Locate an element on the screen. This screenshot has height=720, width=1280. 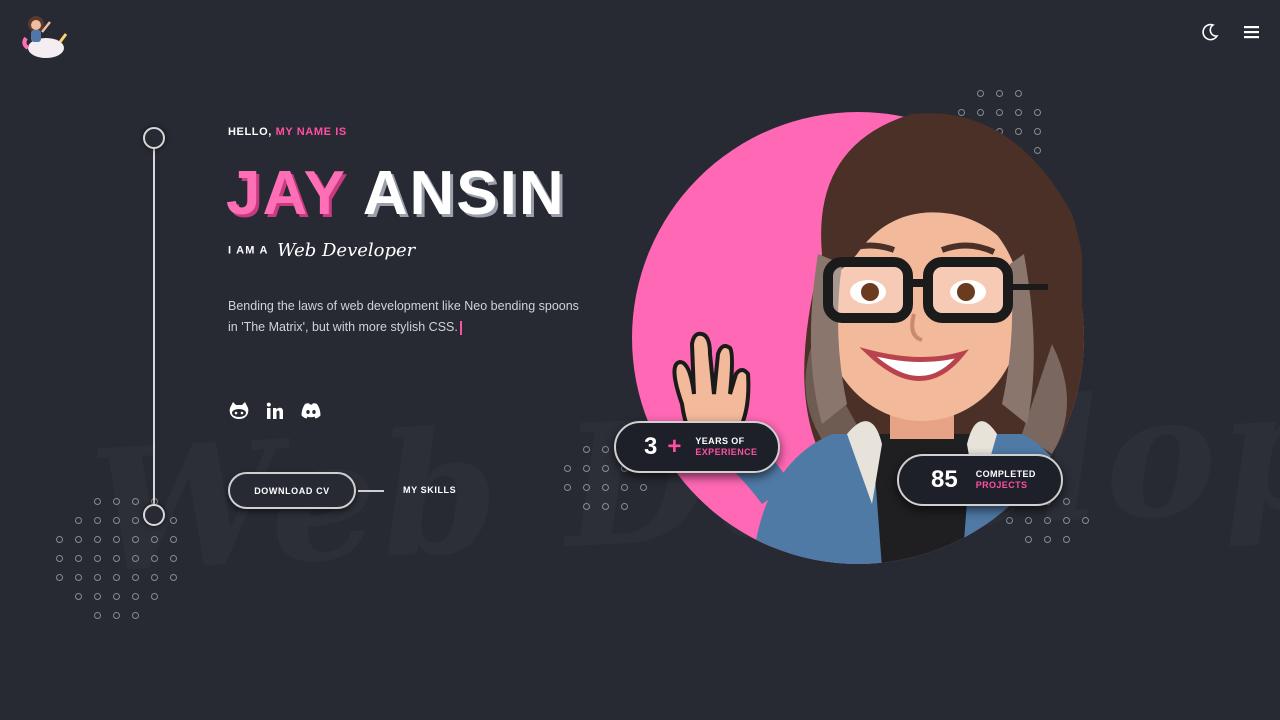
projects-value: 85 is located at coordinates (944, 479).